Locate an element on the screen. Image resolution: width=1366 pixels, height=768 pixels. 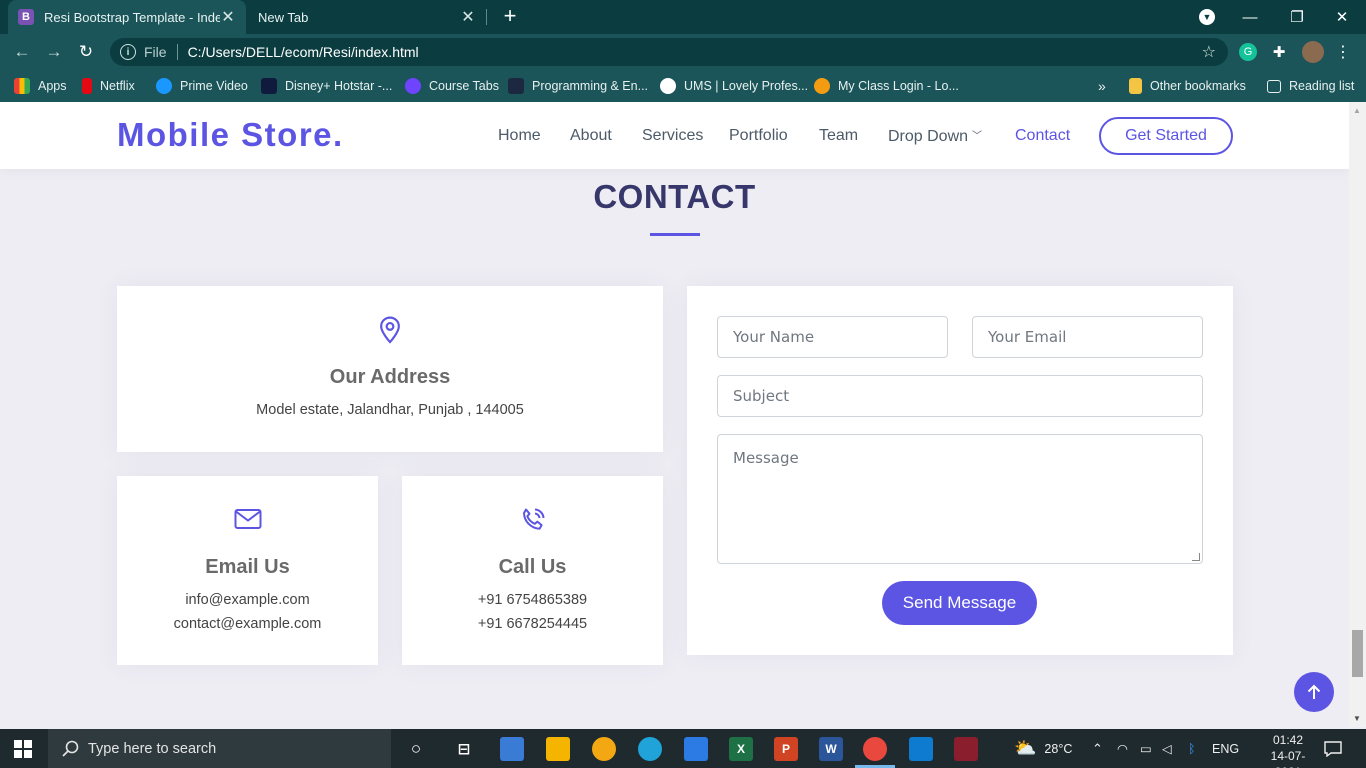
address-scheme: File is located at coordinates (155, 52).